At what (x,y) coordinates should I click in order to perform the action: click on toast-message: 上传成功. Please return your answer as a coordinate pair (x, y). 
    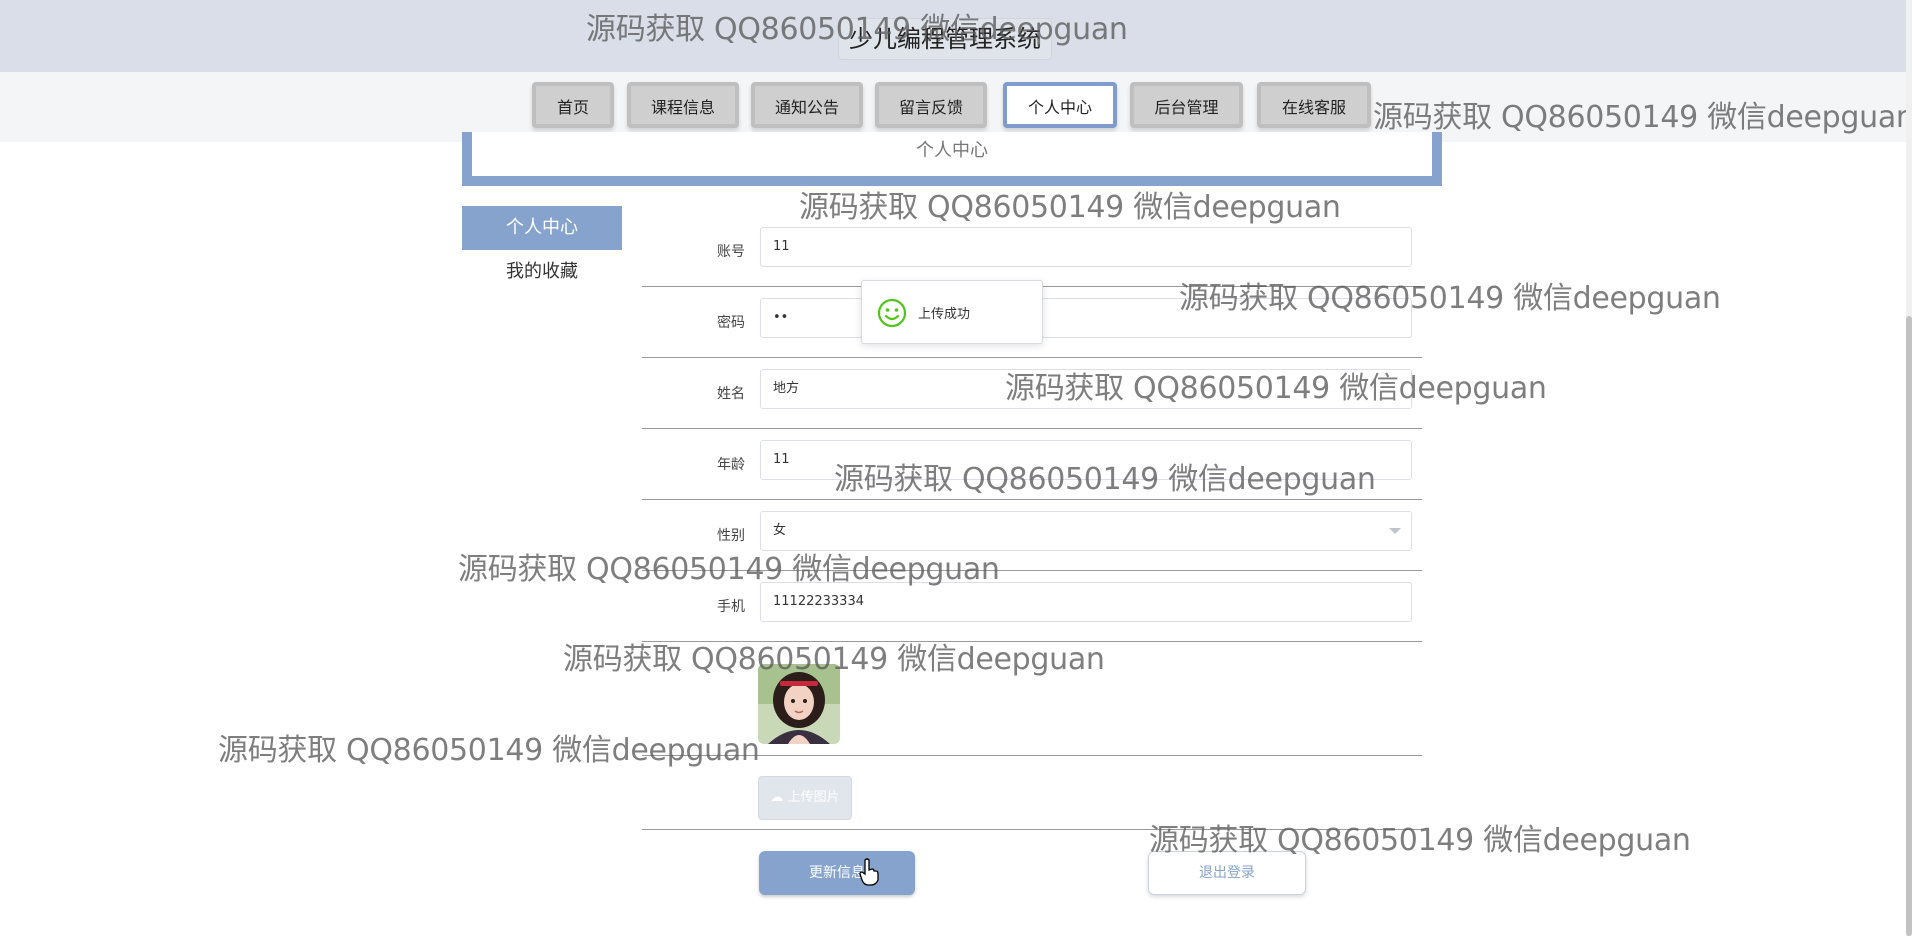
    Looking at the image, I should click on (944, 314).